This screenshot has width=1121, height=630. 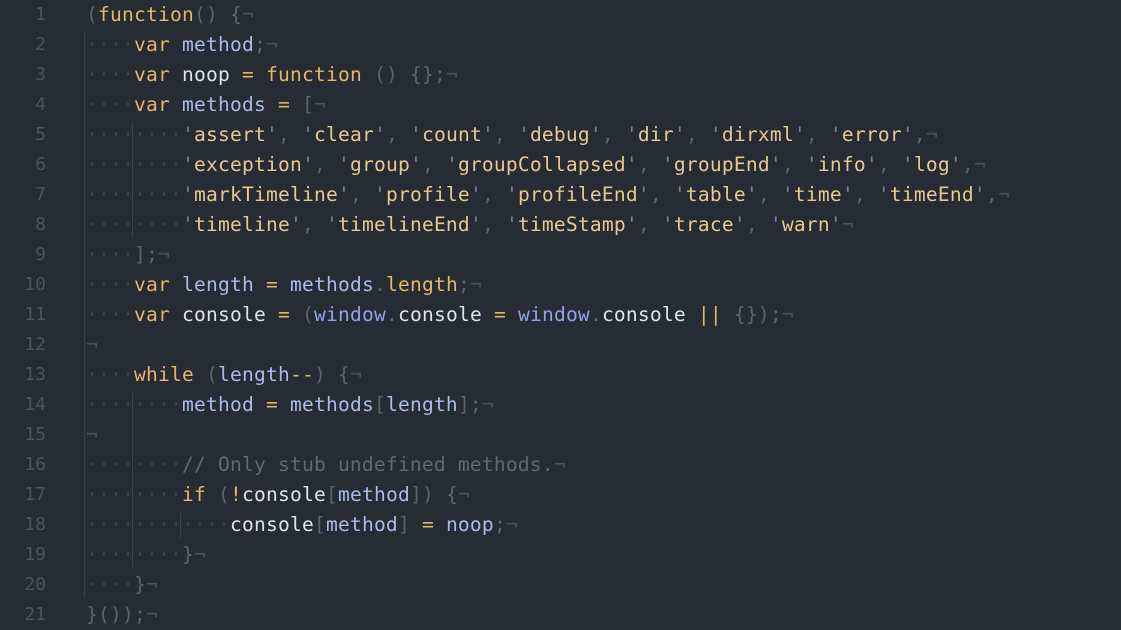 What do you see at coordinates (560, 15) in the screenshot?
I see `code-line: 1 (function() {¬` at bounding box center [560, 15].